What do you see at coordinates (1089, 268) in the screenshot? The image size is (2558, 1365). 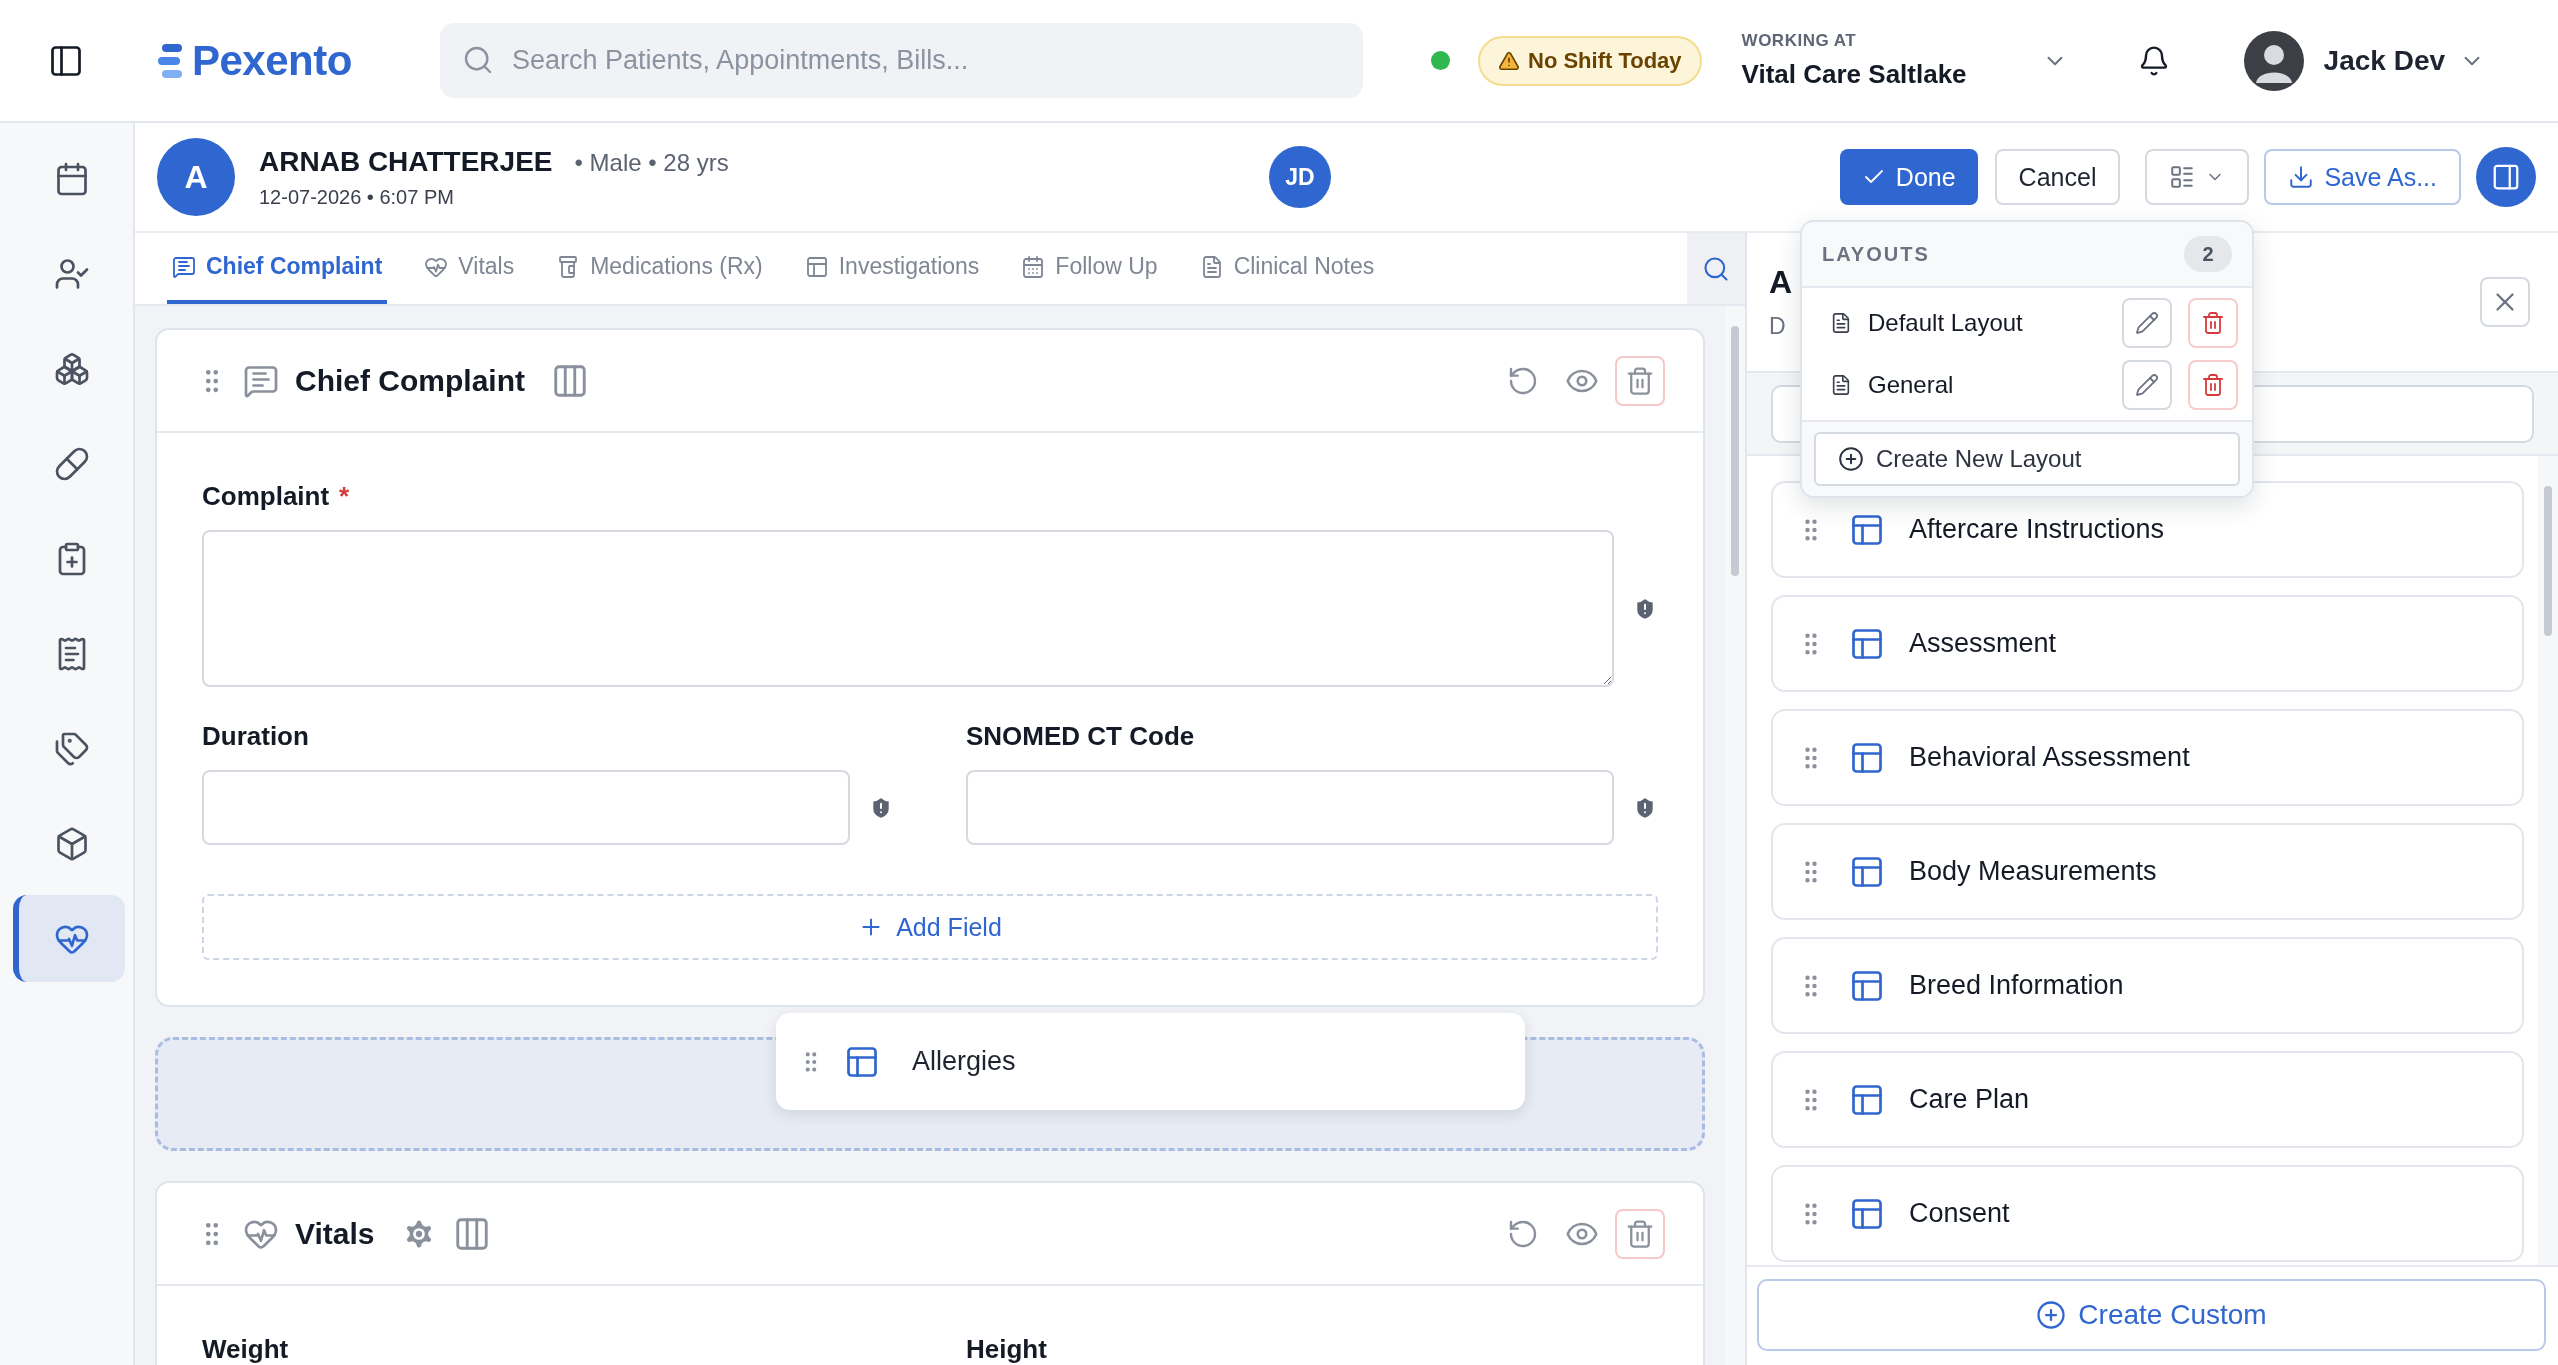 I see `tab: Follow Up` at bounding box center [1089, 268].